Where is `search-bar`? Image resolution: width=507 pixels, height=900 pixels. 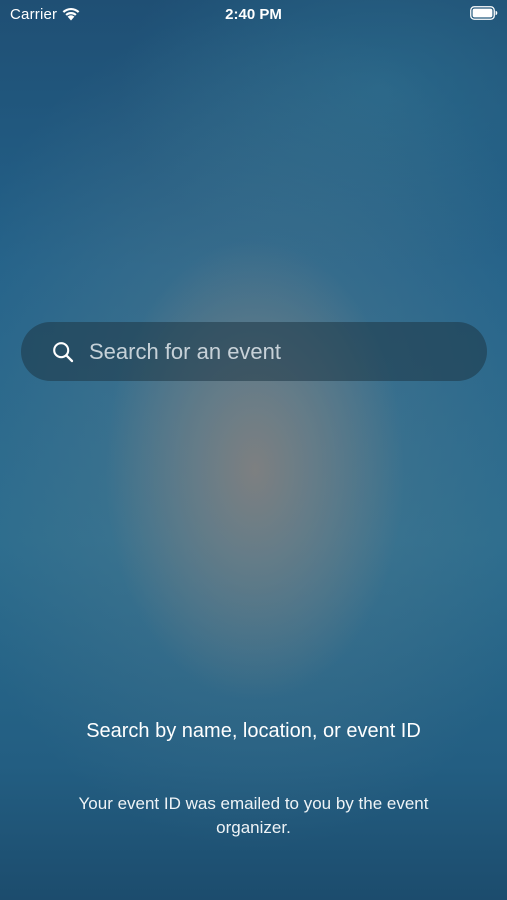 search-bar is located at coordinates (254, 351).